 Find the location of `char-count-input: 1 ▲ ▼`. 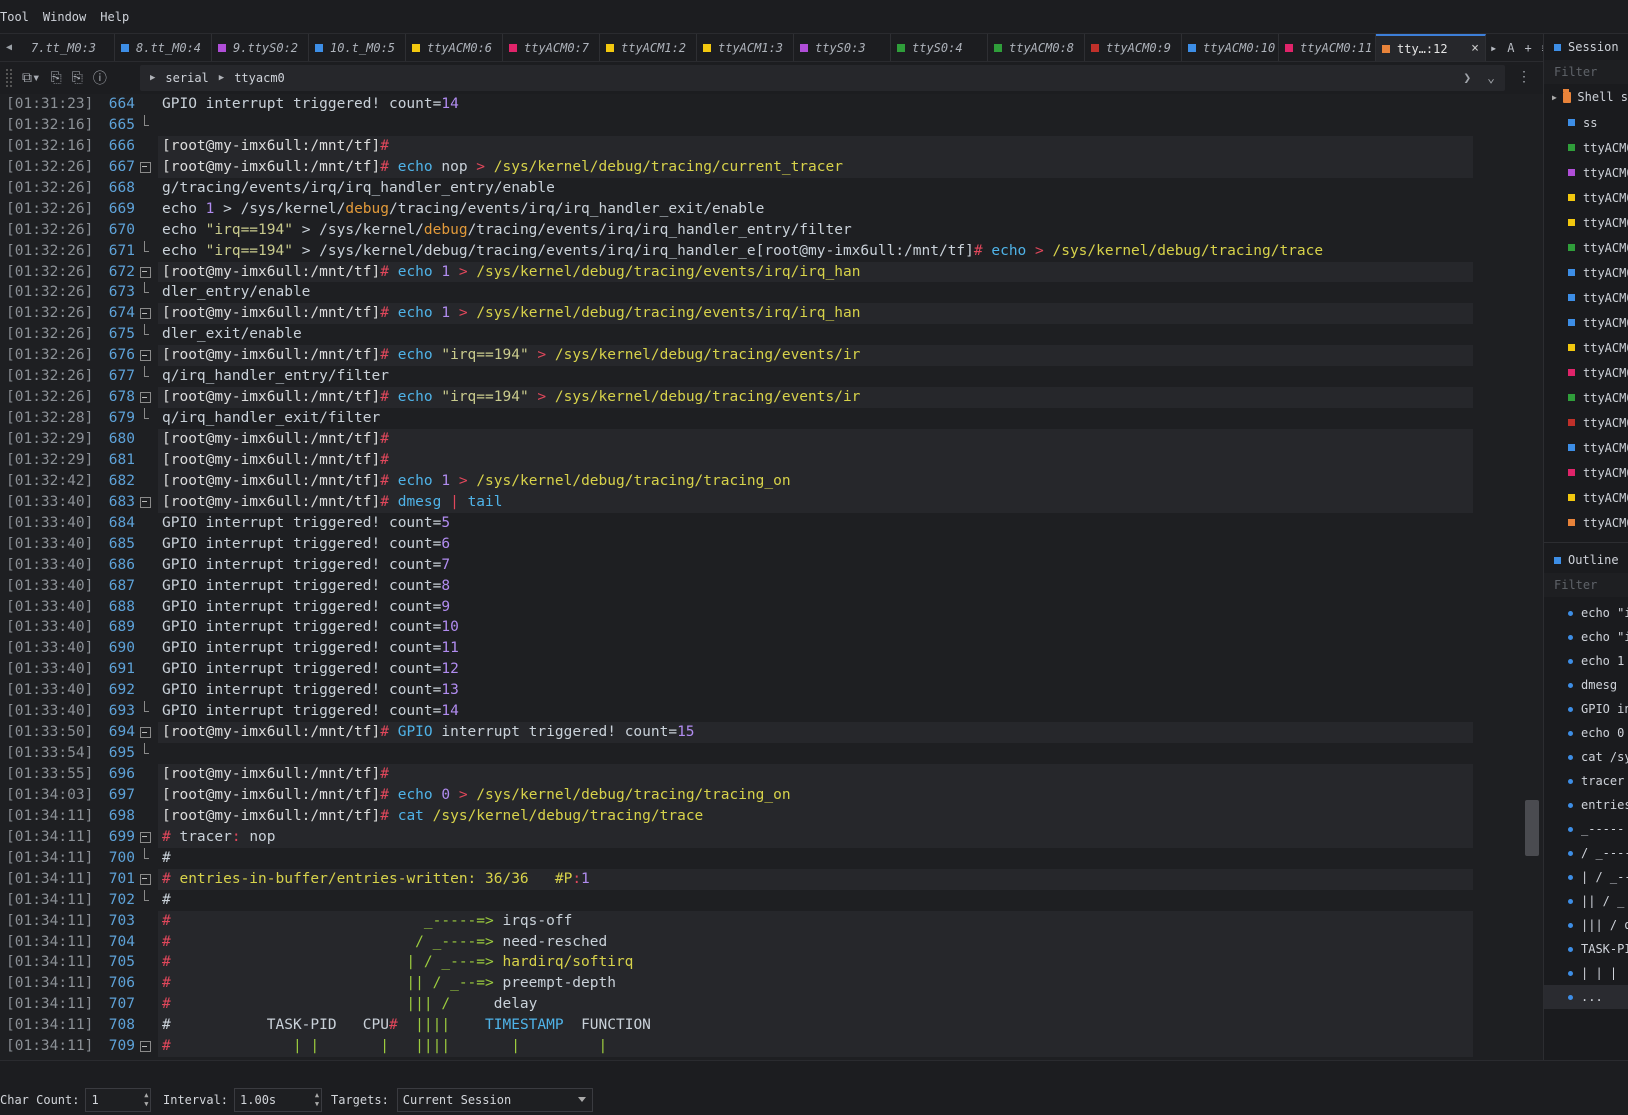

char-count-input: 1 ▲ ▼ is located at coordinates (118, 1100).